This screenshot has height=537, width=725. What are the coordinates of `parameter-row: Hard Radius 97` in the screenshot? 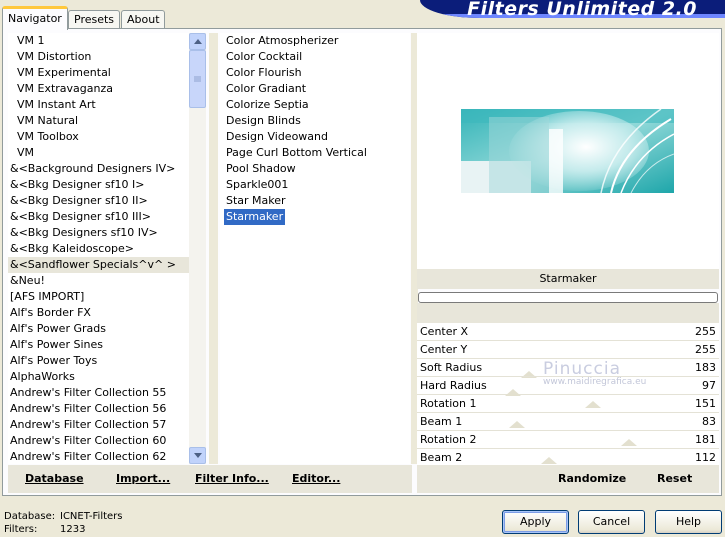 It's located at (568, 386).